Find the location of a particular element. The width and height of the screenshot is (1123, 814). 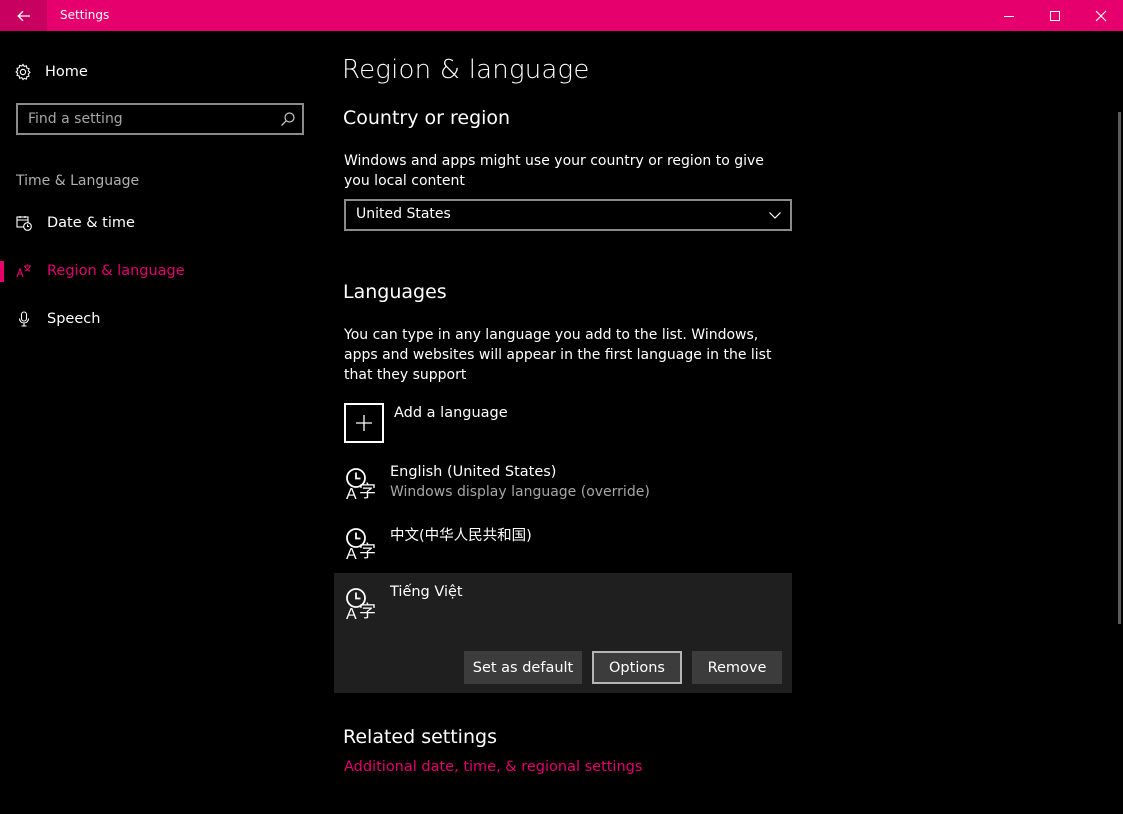

language-item-vietnamese: A 字 Tiếng Việt is located at coordinates (564, 604).